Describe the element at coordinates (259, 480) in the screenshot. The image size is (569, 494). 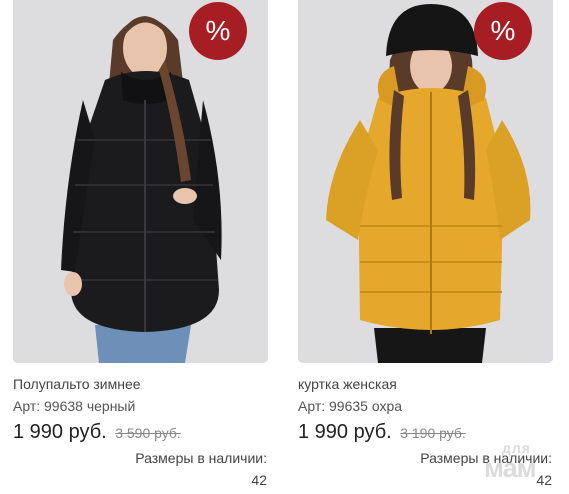
I see `size-option: 42` at that location.